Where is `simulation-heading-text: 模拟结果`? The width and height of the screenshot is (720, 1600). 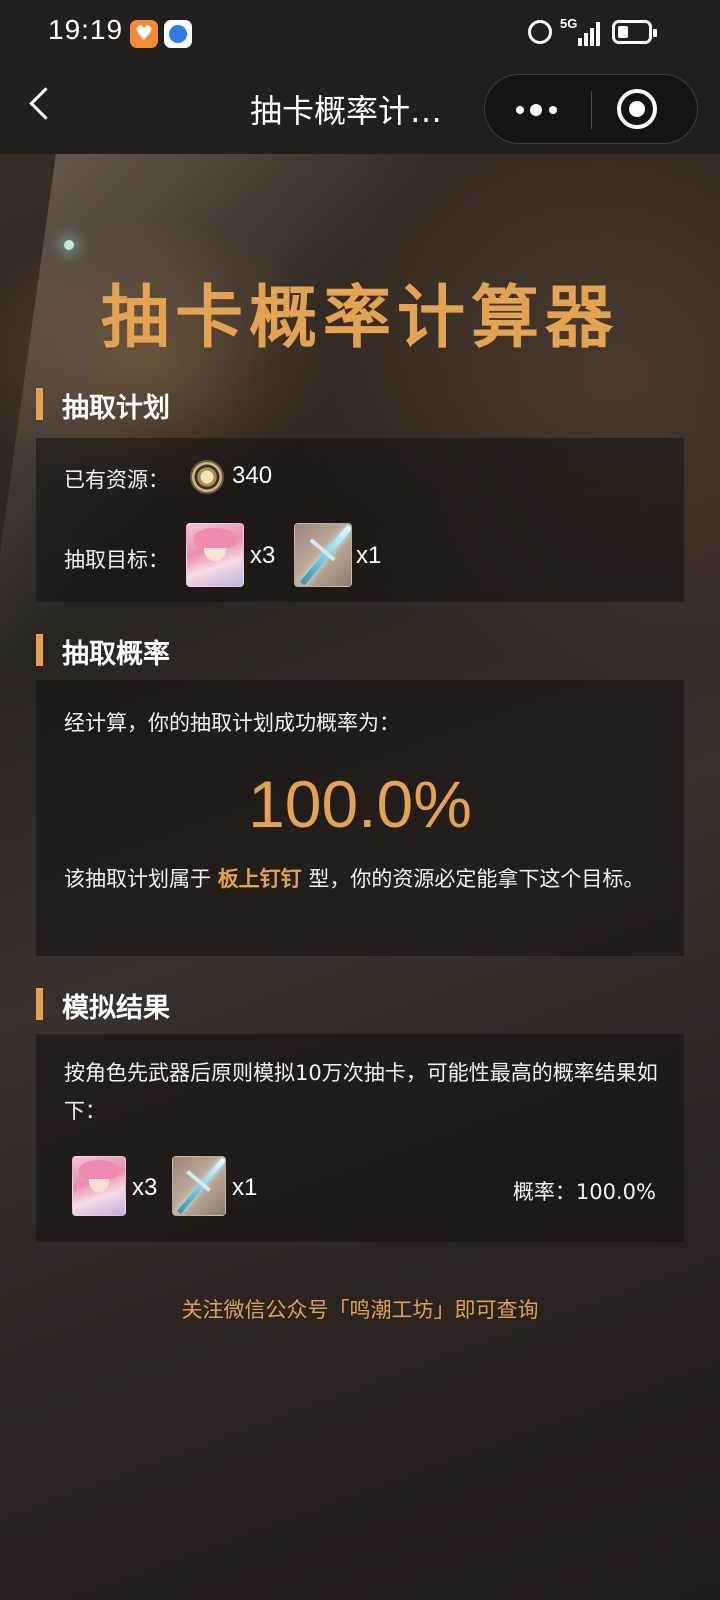
simulation-heading-text: 模拟结果 is located at coordinates (116, 1008).